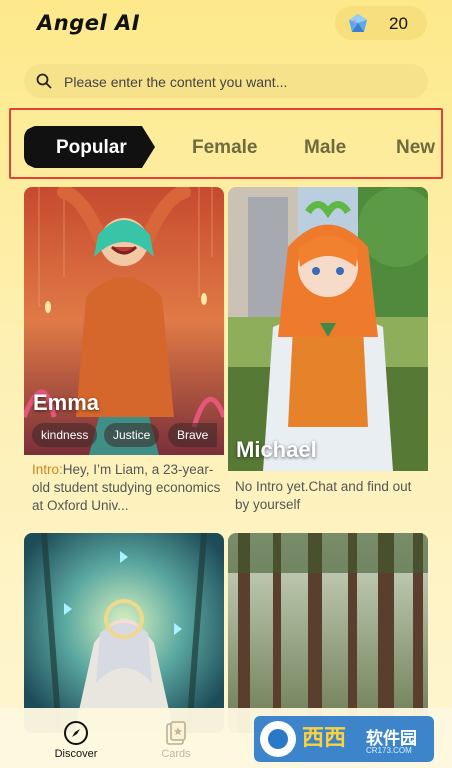  Describe the element at coordinates (76, 733) in the screenshot. I see `compass-icon` at that location.